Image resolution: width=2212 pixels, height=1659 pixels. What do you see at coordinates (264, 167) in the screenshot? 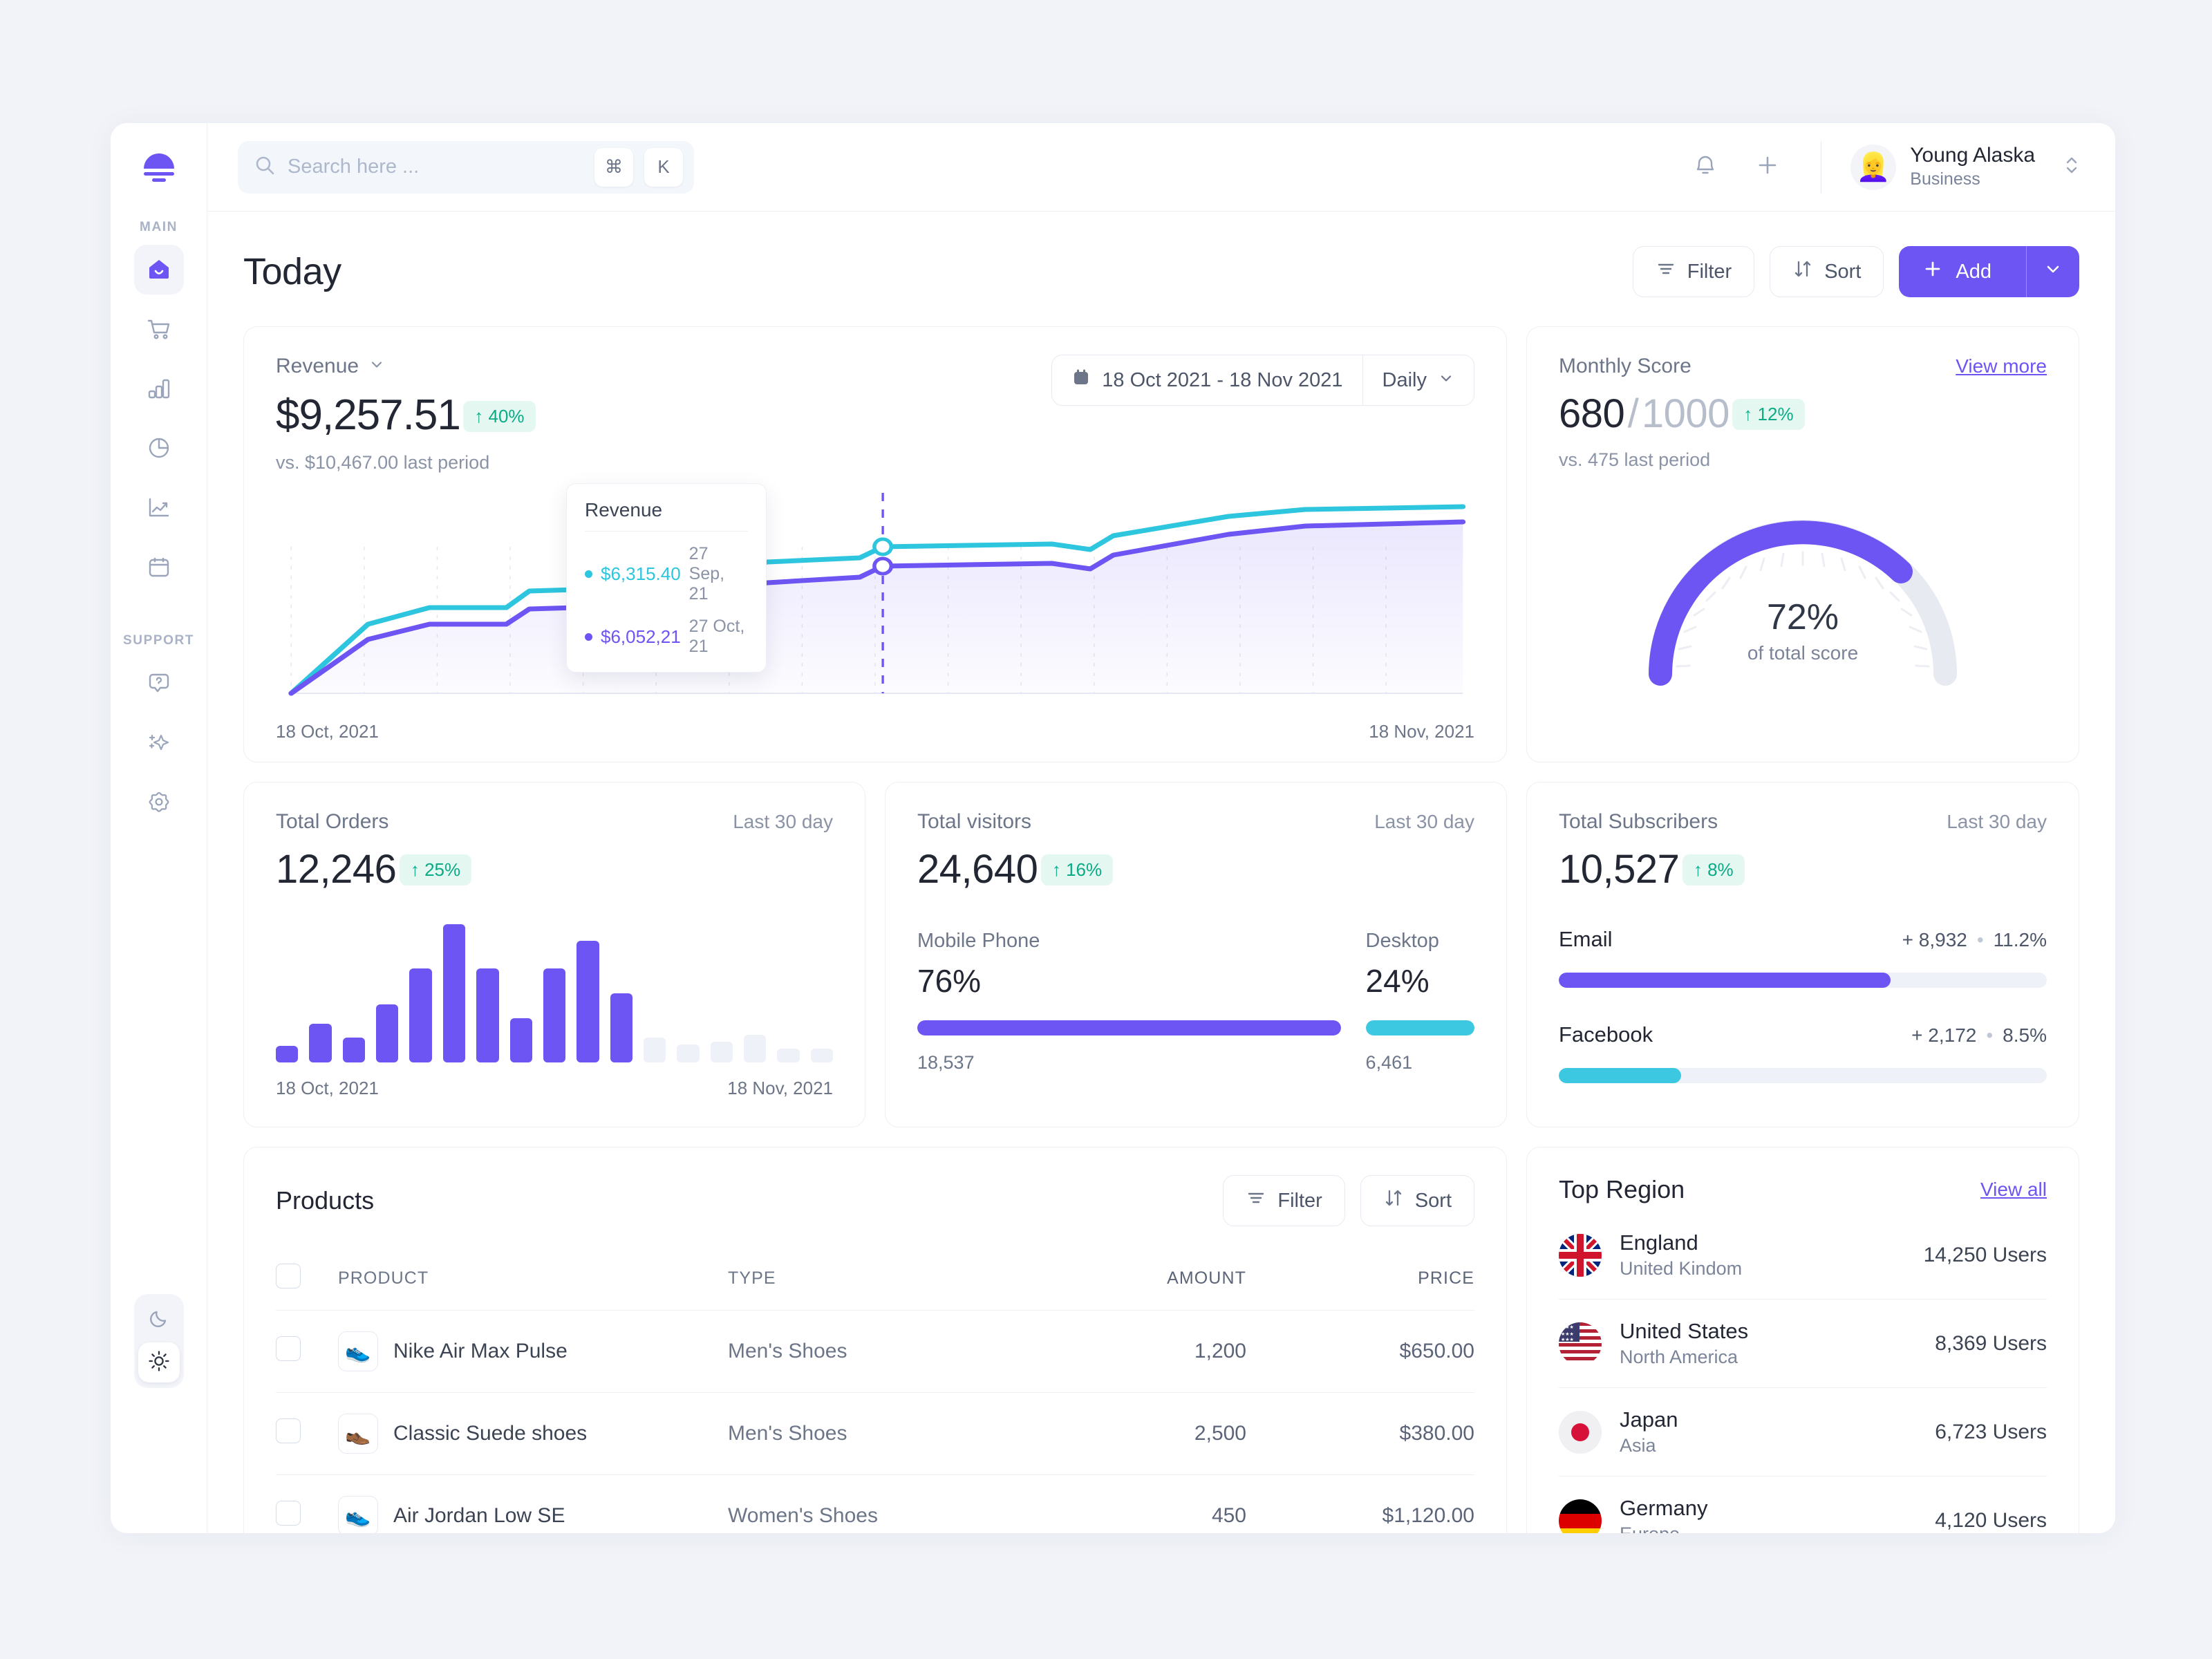
I see `search-icon` at bounding box center [264, 167].